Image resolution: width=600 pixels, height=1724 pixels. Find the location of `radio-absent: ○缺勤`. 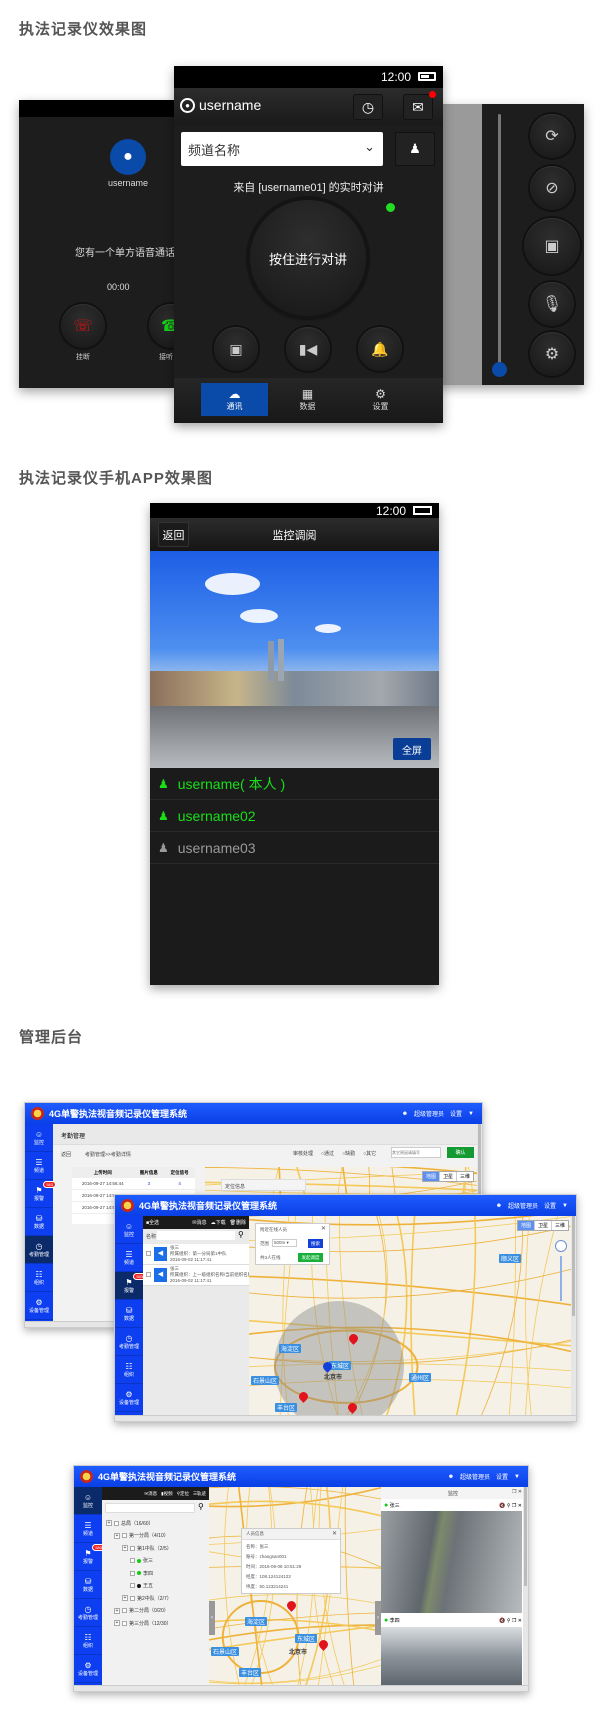

radio-absent: ○缺勤 is located at coordinates (348, 1153).